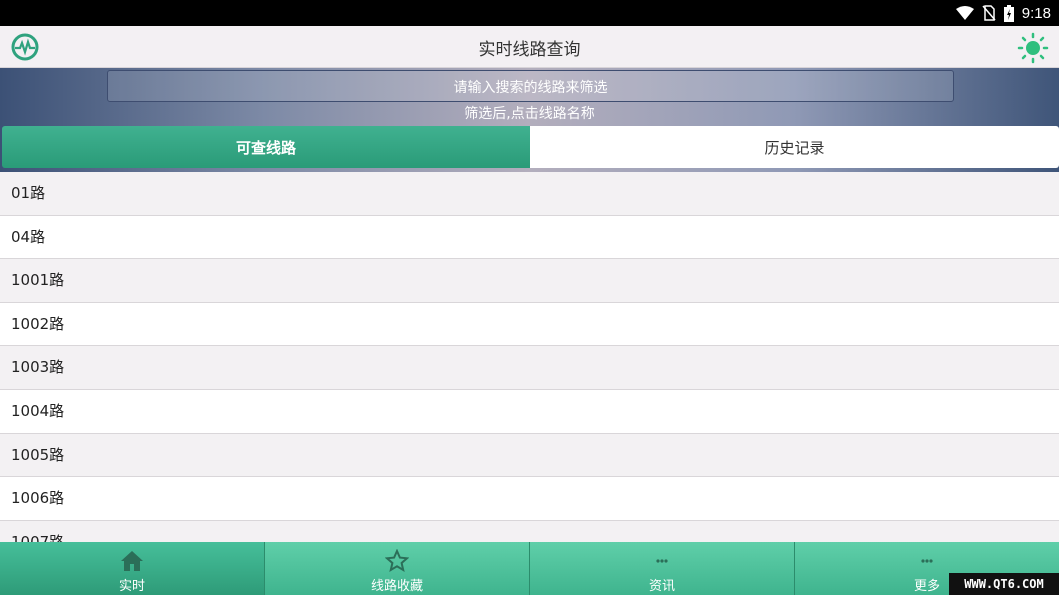 This screenshot has width=1059, height=595. Describe the element at coordinates (1036, 13) in the screenshot. I see `status-time: 9:18` at that location.